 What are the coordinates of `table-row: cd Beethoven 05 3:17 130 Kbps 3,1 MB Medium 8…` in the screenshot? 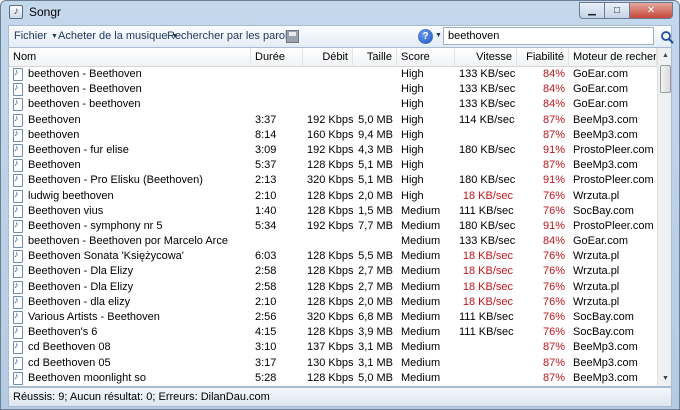 It's located at (333, 363).